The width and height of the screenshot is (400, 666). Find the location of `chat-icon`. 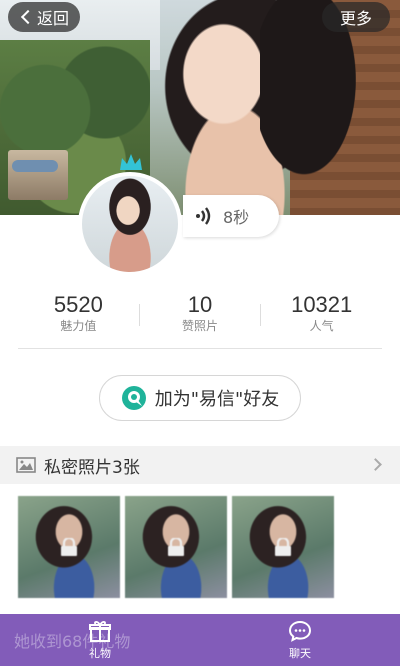

chat-icon is located at coordinates (300, 631).